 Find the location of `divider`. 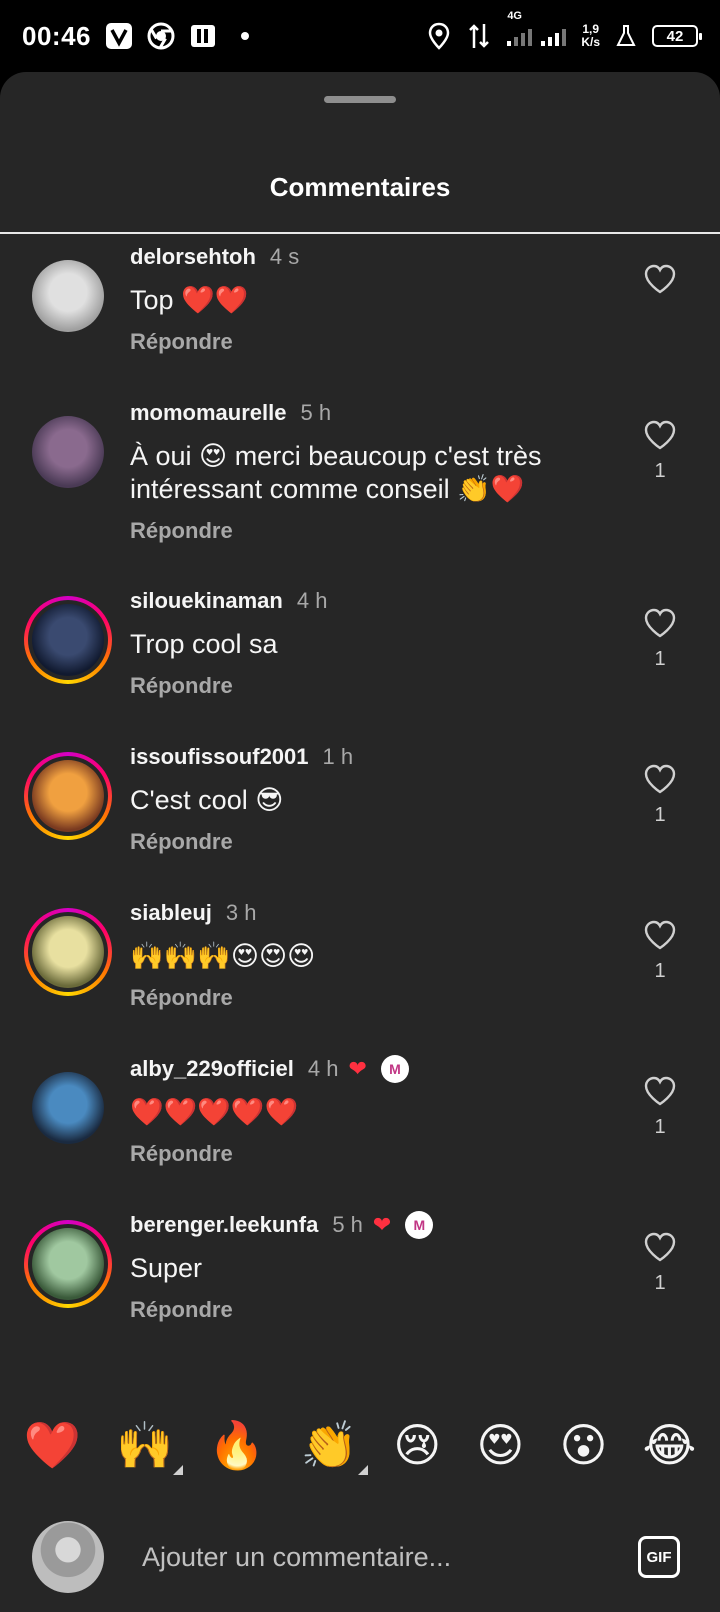

divider is located at coordinates (360, 233).